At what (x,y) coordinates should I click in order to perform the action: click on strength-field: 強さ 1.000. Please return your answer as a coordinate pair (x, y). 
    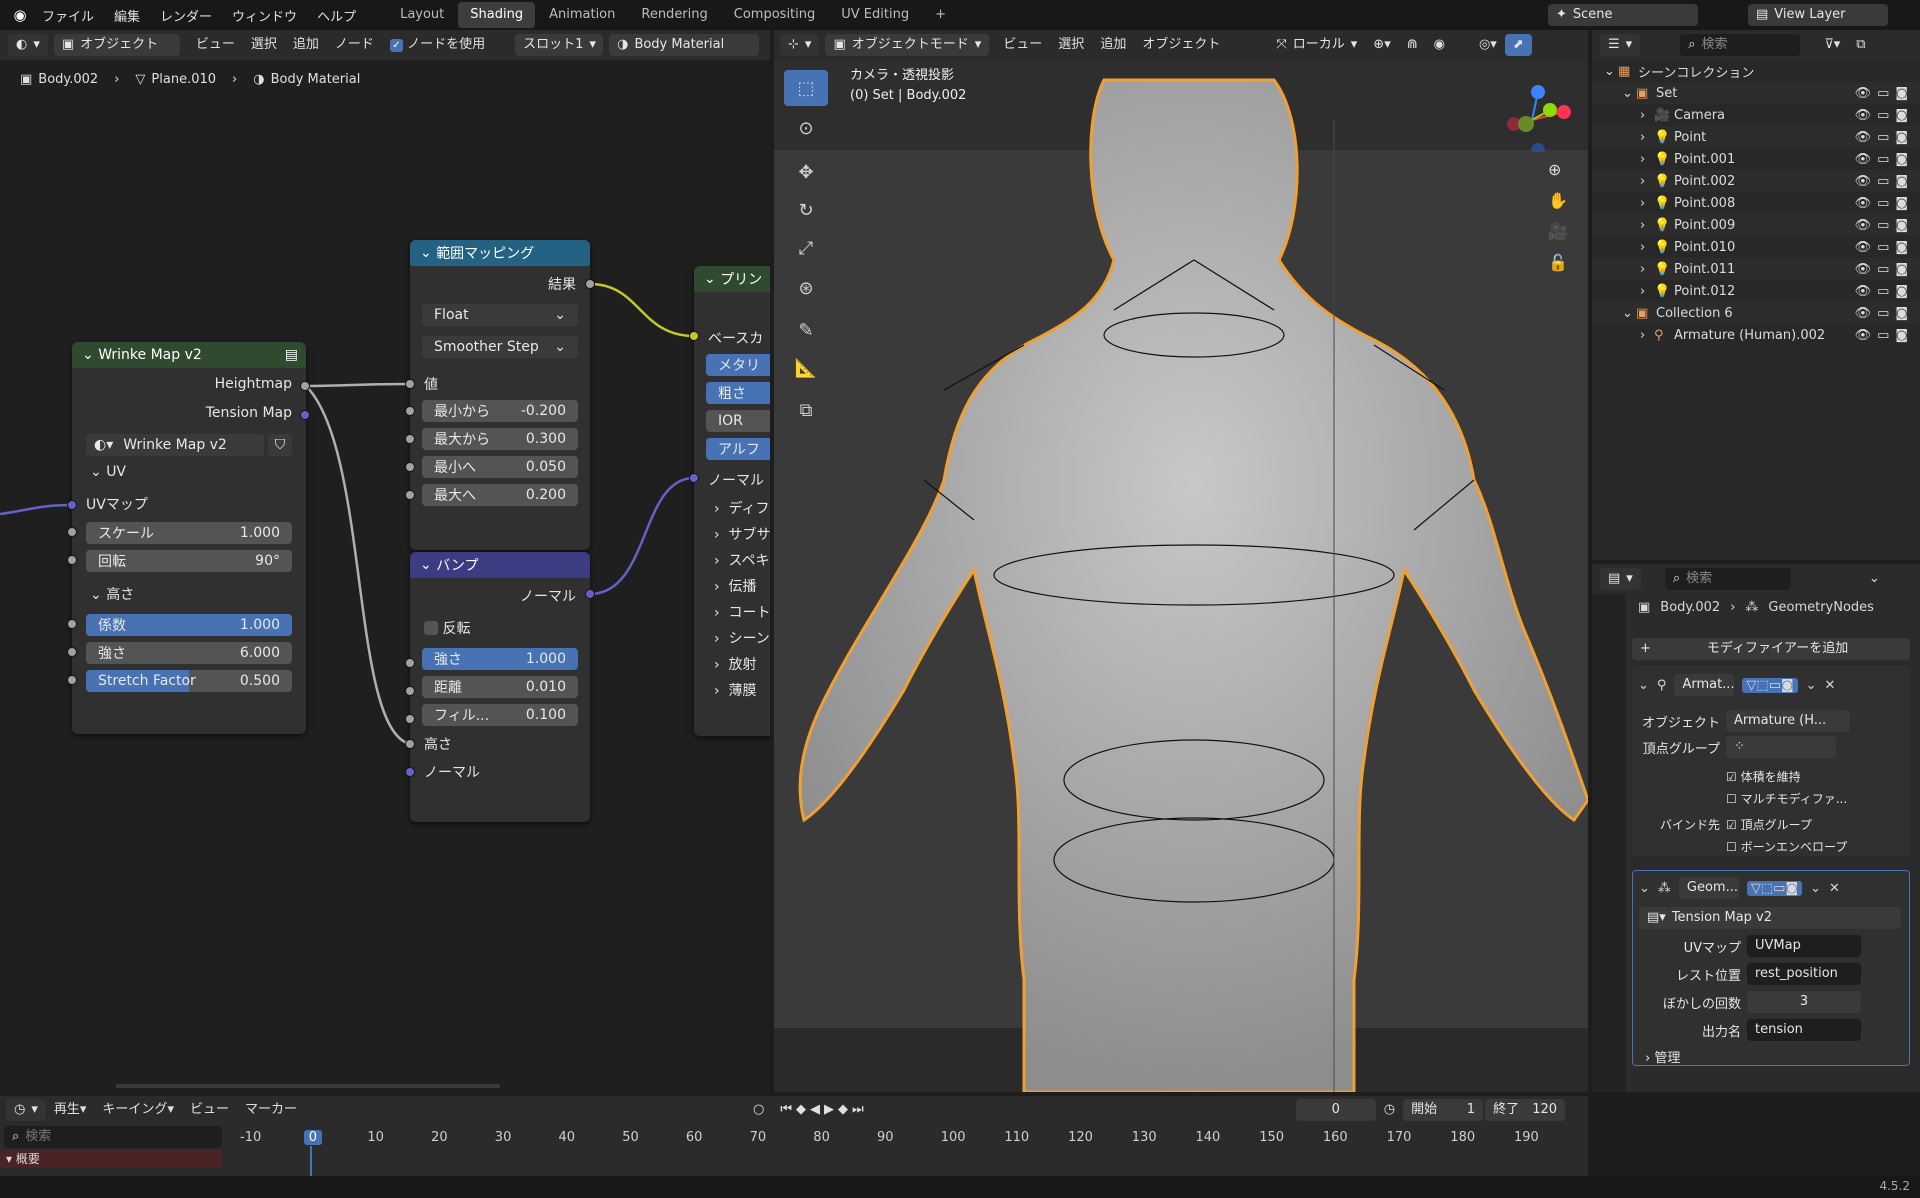
    Looking at the image, I should click on (500, 659).